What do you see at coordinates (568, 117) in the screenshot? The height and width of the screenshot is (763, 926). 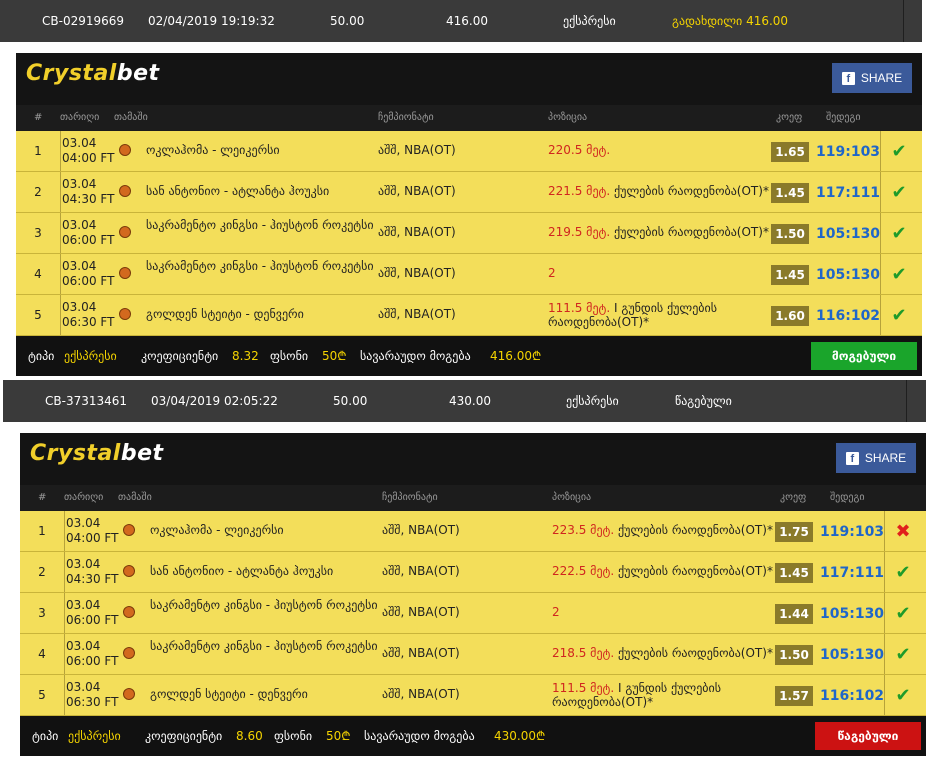 I see `col-position: პოზიცია` at bounding box center [568, 117].